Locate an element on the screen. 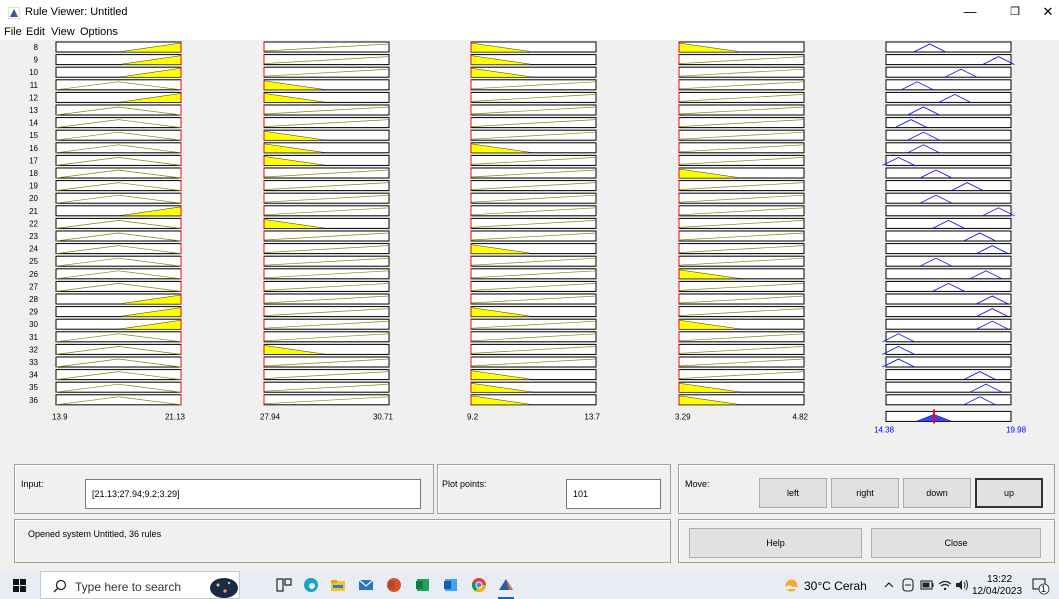  input-range-max: 30.71 is located at coordinates (383, 416).